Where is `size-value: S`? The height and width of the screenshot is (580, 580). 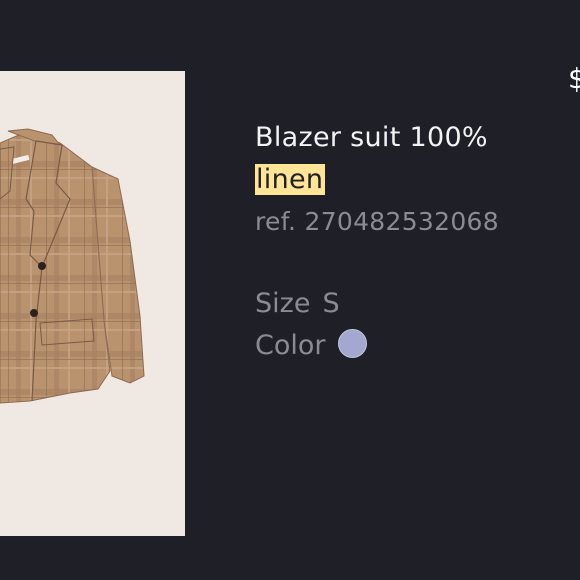 size-value: S is located at coordinates (331, 303).